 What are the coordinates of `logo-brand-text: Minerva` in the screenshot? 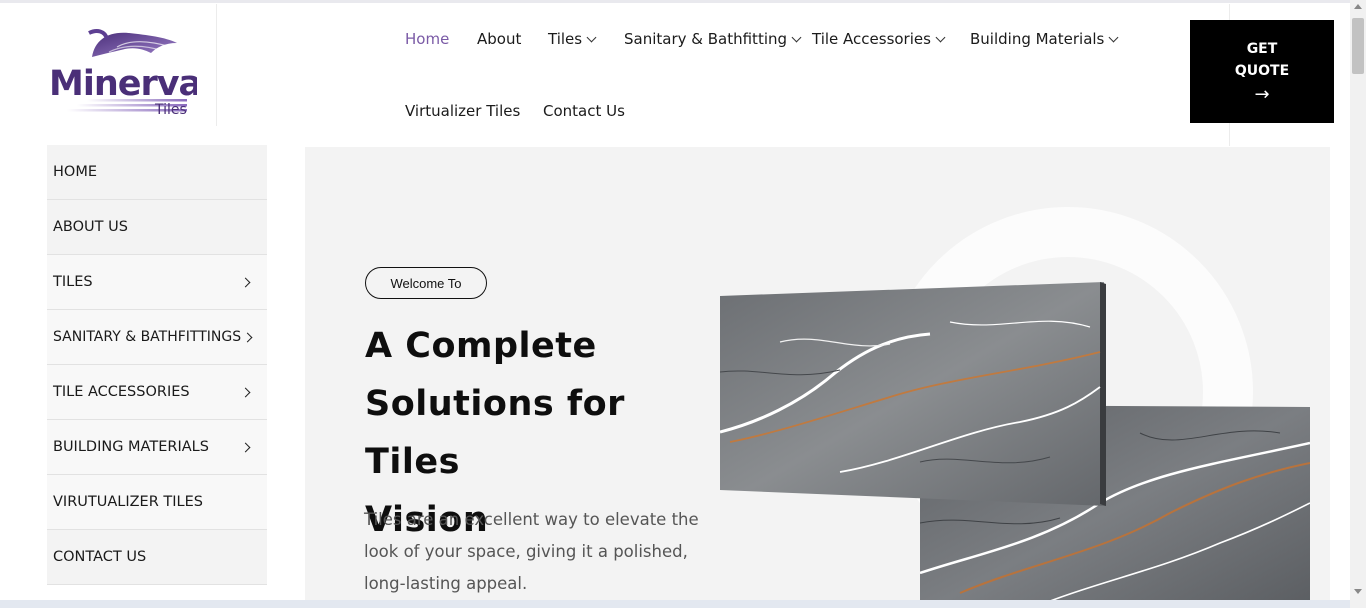 It's located at (123, 84).